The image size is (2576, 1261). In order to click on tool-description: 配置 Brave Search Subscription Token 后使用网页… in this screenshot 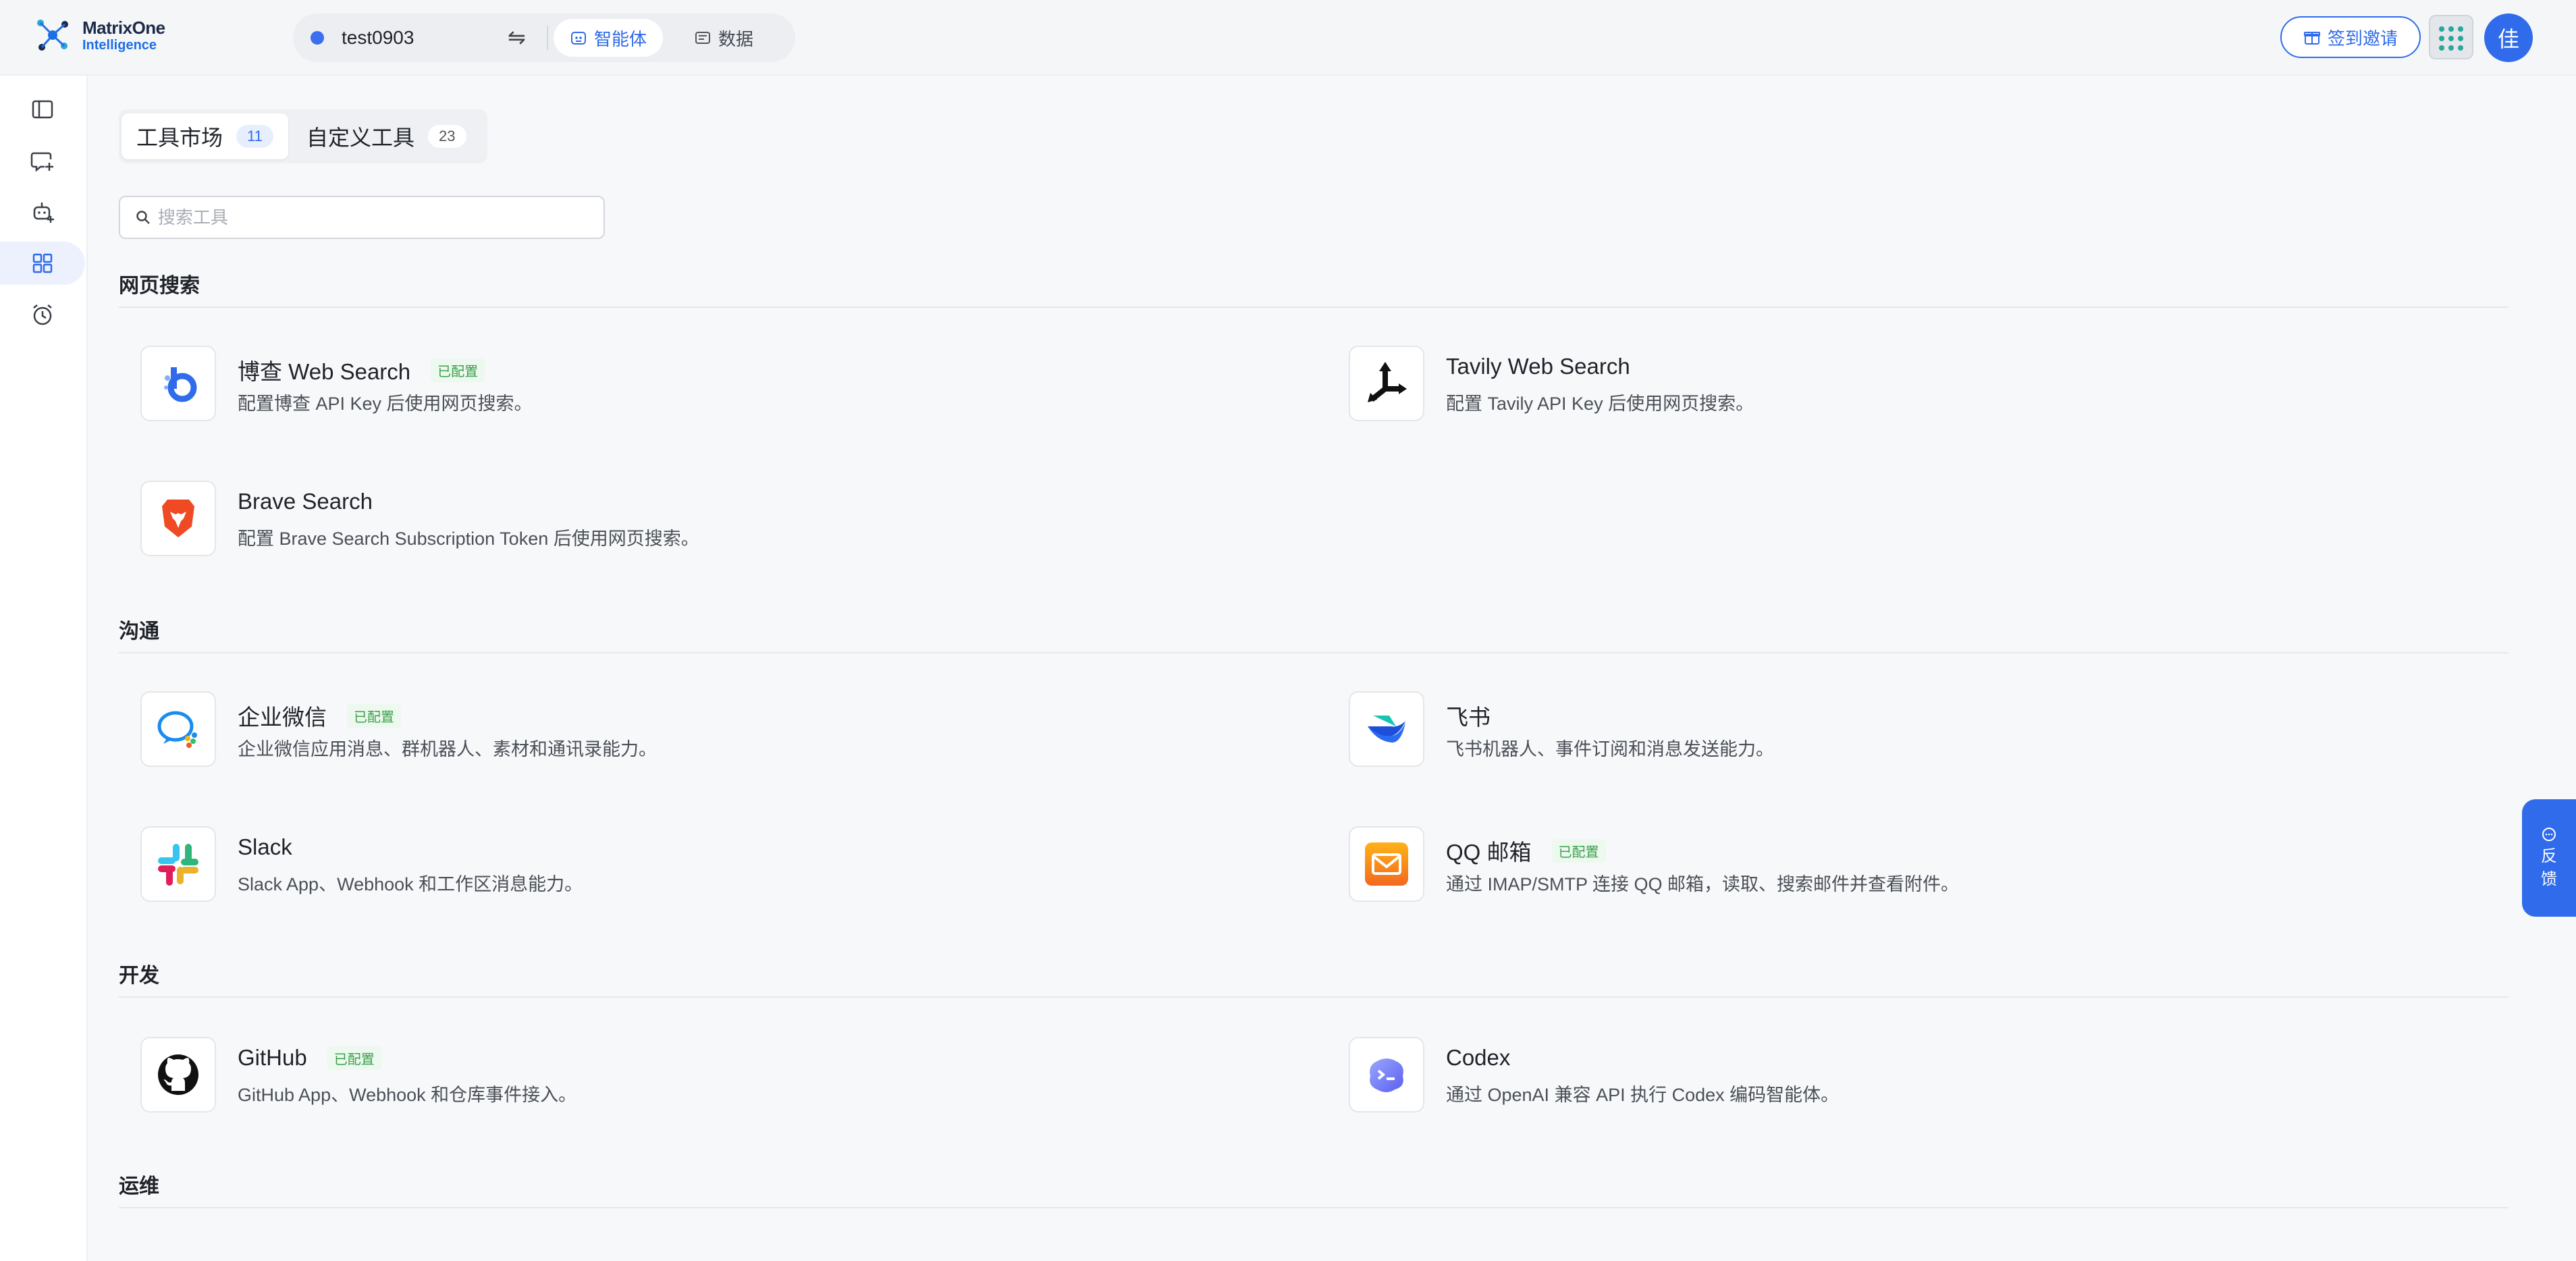, I will do `click(468, 539)`.